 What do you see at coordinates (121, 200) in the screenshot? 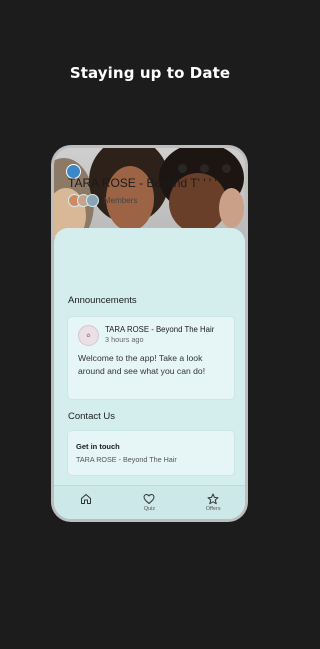
I see `members-label: Members` at bounding box center [121, 200].